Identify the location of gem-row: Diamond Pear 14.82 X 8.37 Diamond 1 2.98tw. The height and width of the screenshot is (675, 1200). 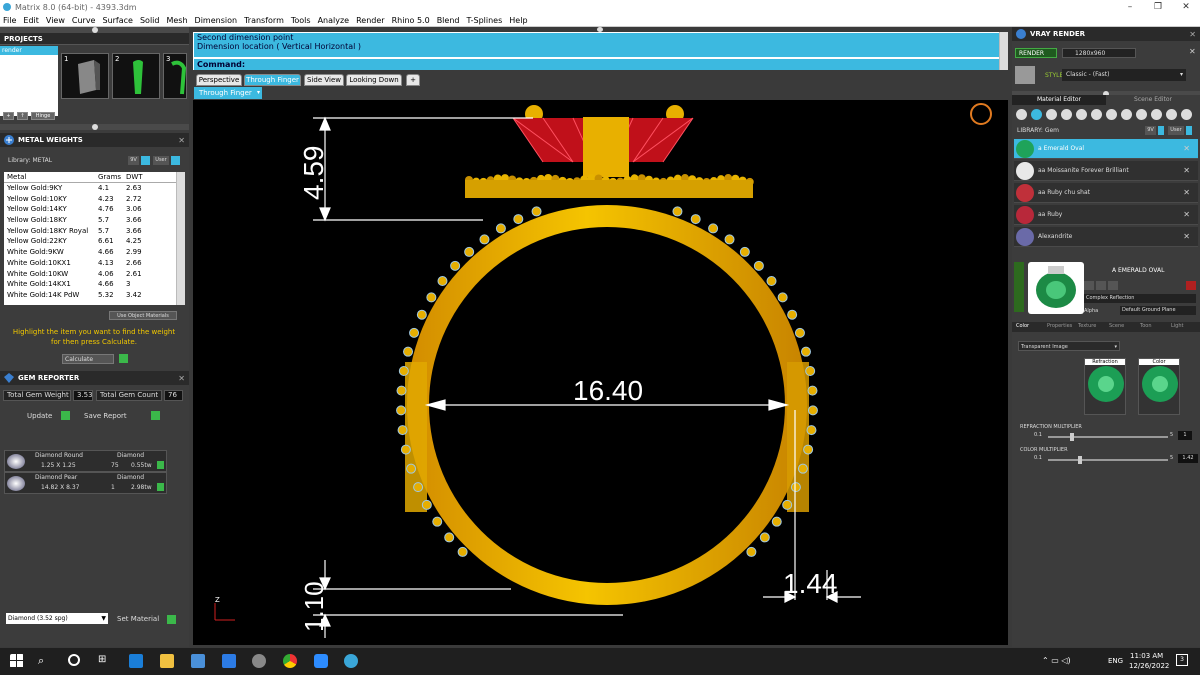
(85, 483).